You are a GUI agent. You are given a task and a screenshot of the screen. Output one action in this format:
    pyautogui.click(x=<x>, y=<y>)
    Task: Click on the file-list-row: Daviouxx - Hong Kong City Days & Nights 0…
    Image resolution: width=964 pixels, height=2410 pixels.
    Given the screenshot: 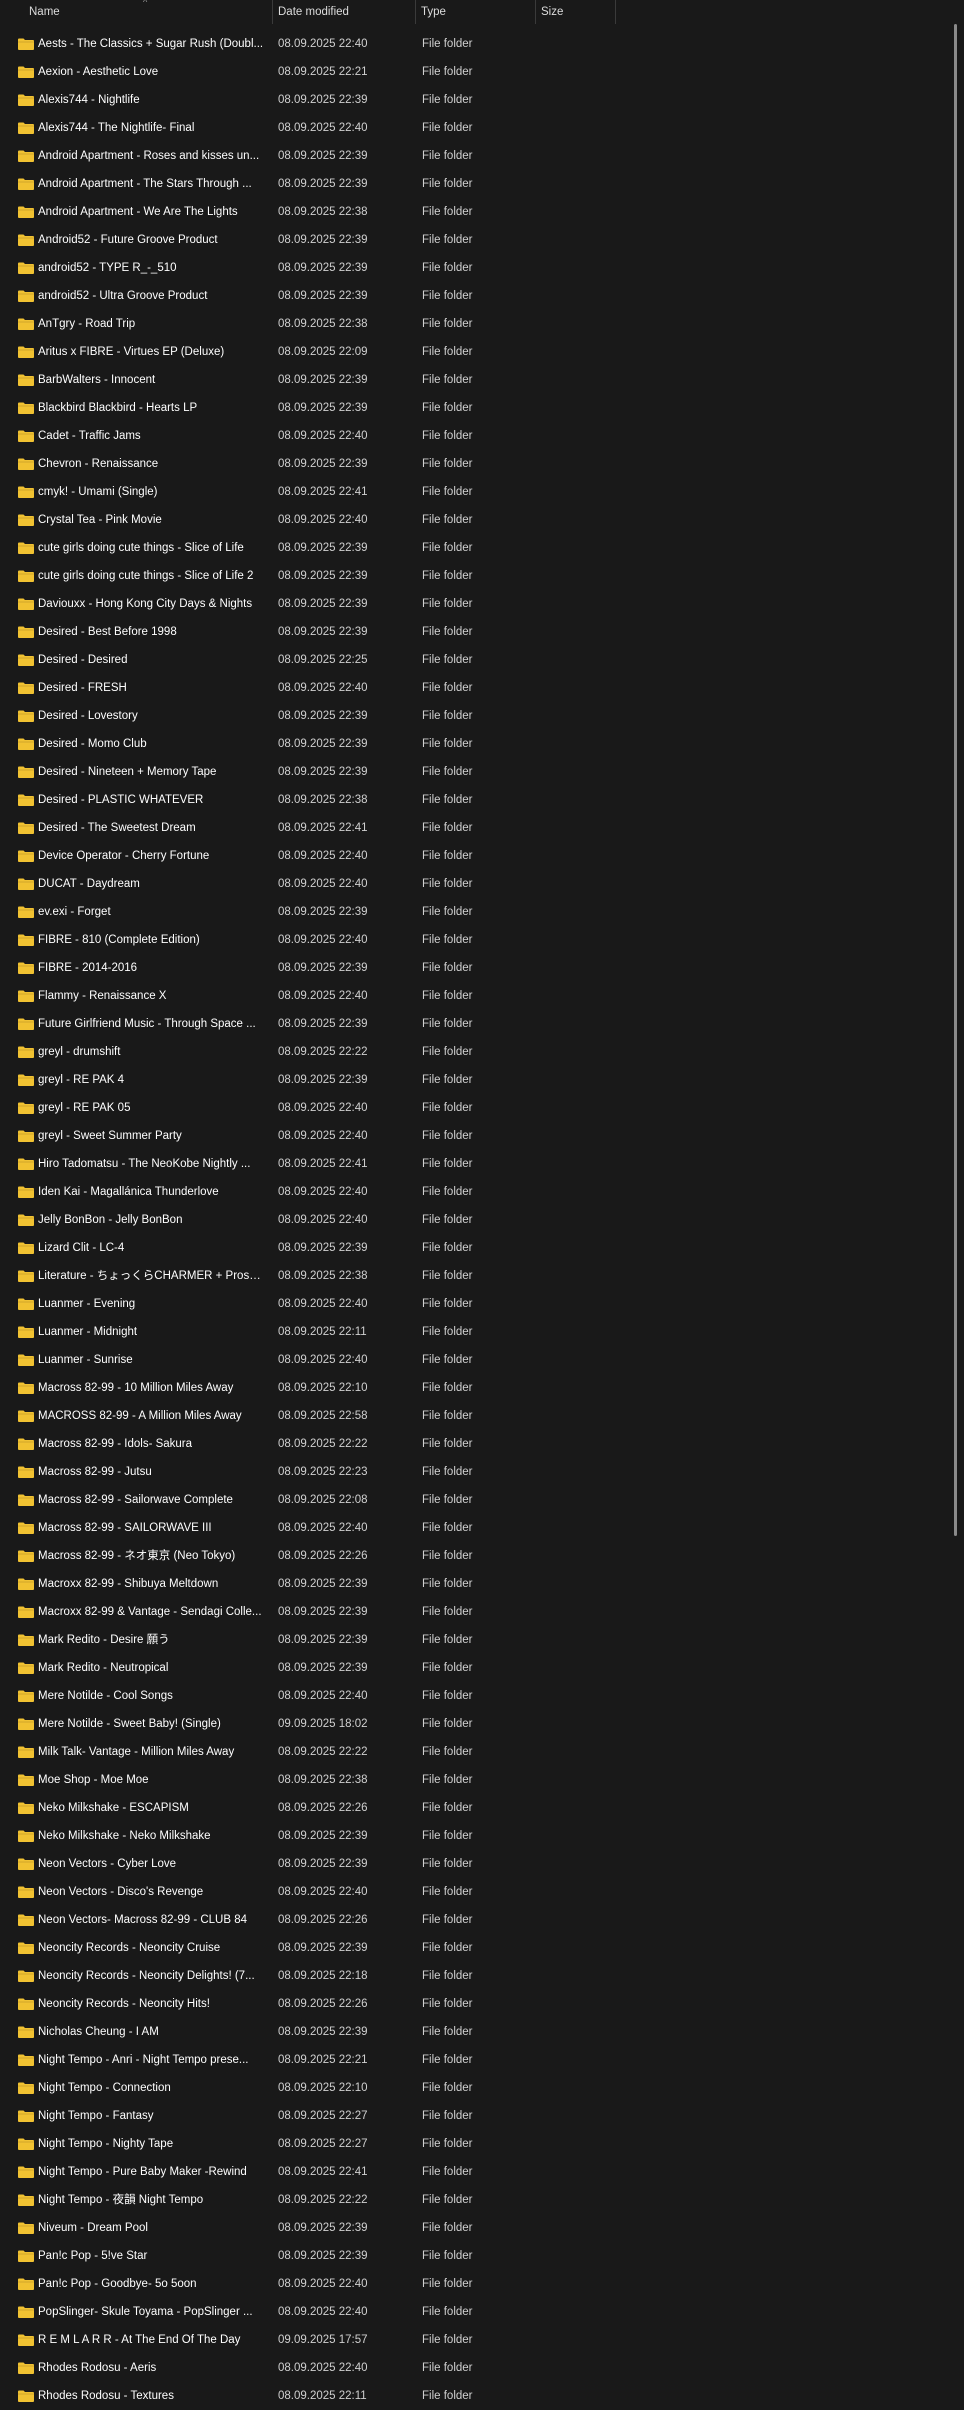 What is the action you would take?
    pyautogui.click(x=470, y=604)
    